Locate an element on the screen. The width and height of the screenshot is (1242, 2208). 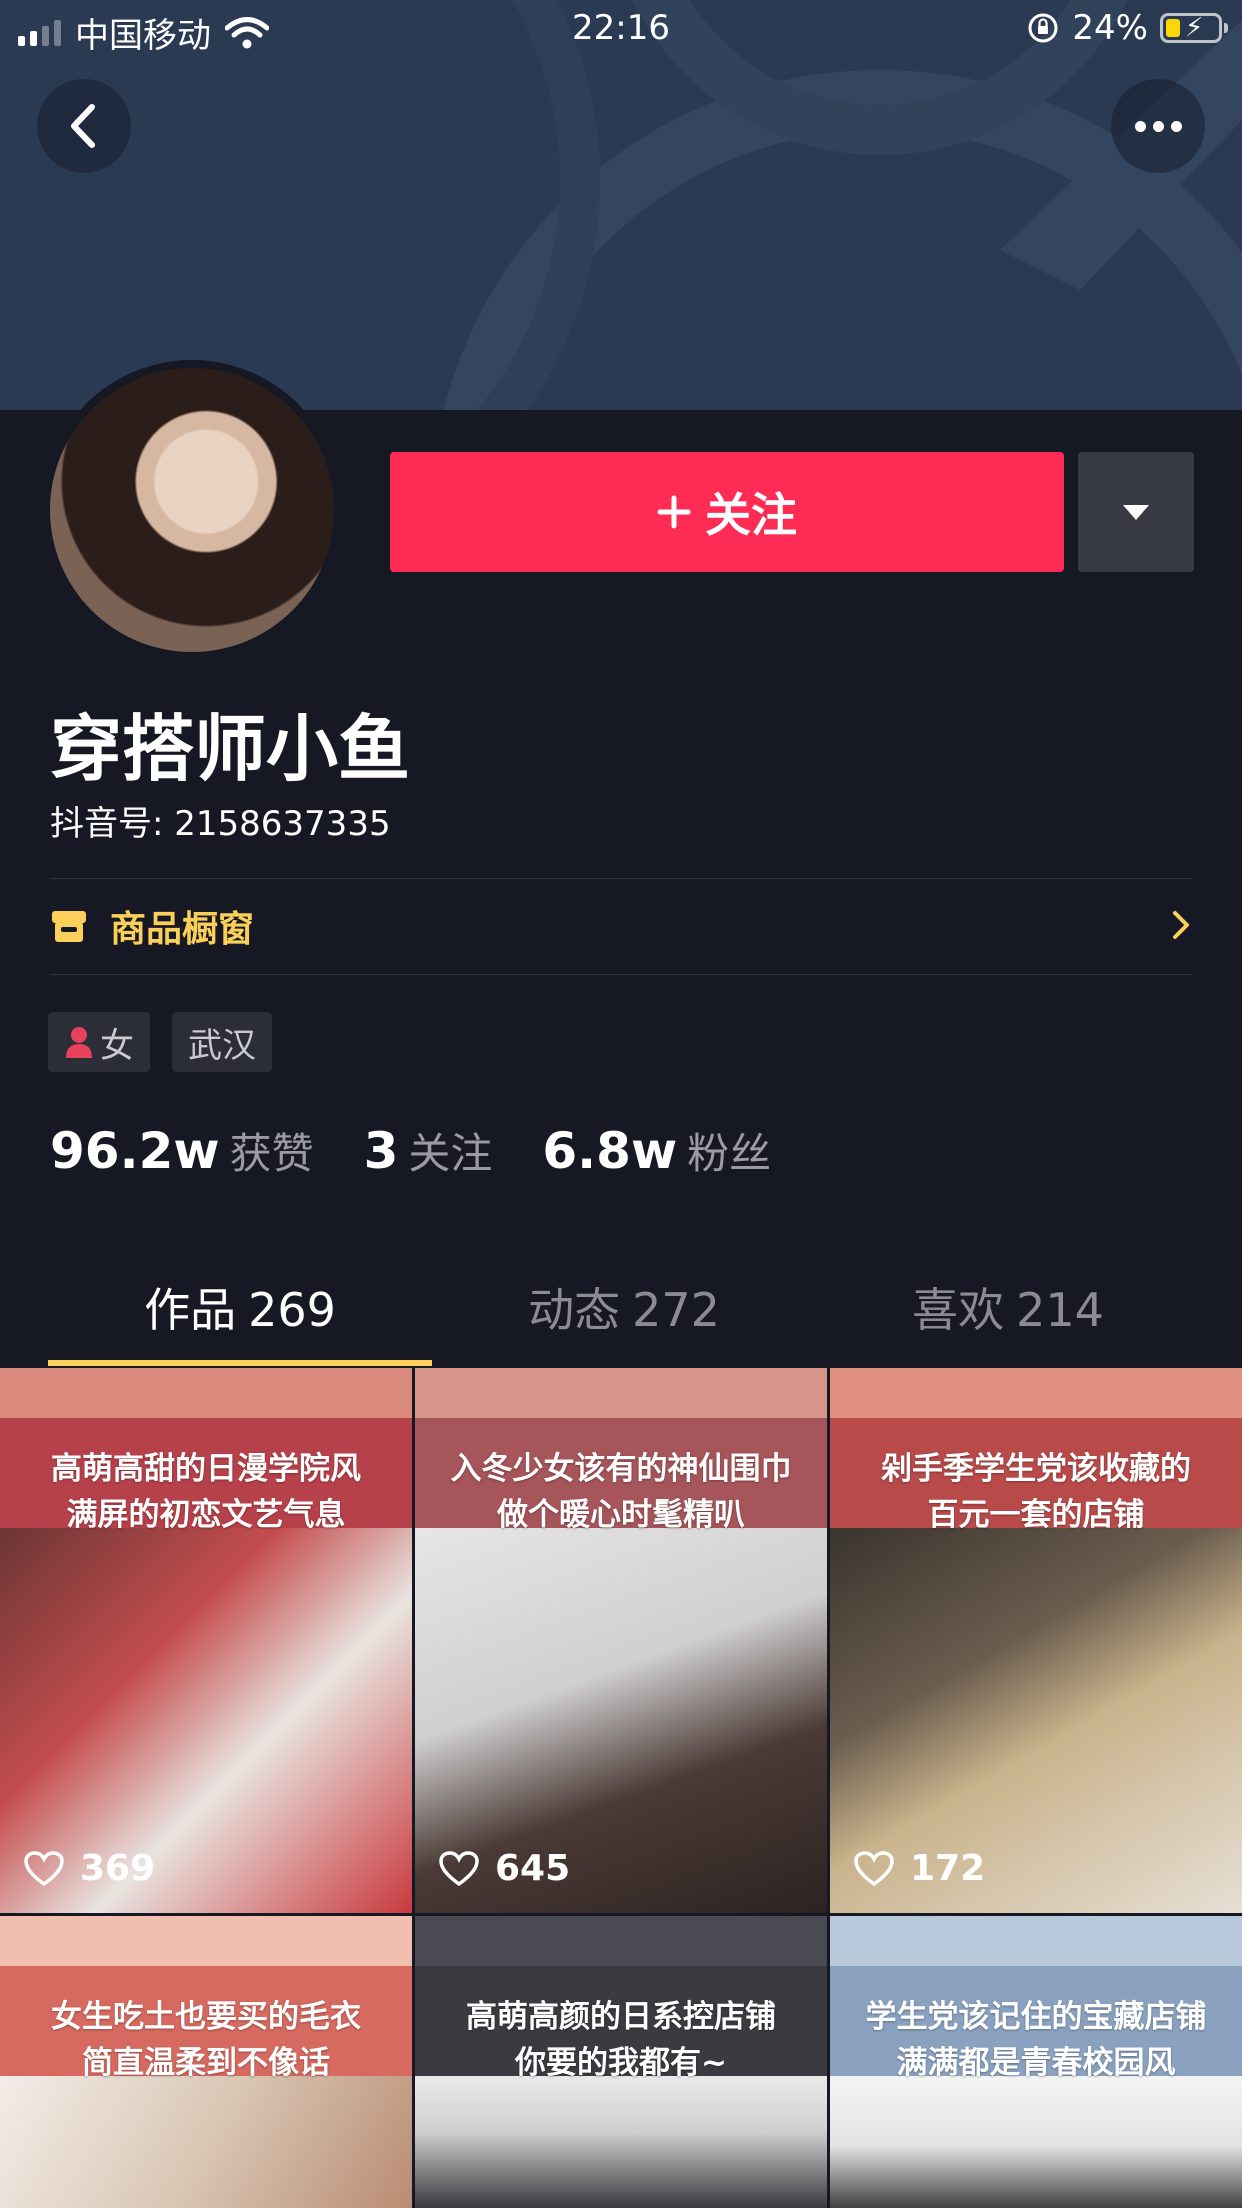
female-icon is located at coordinates (79, 1042).